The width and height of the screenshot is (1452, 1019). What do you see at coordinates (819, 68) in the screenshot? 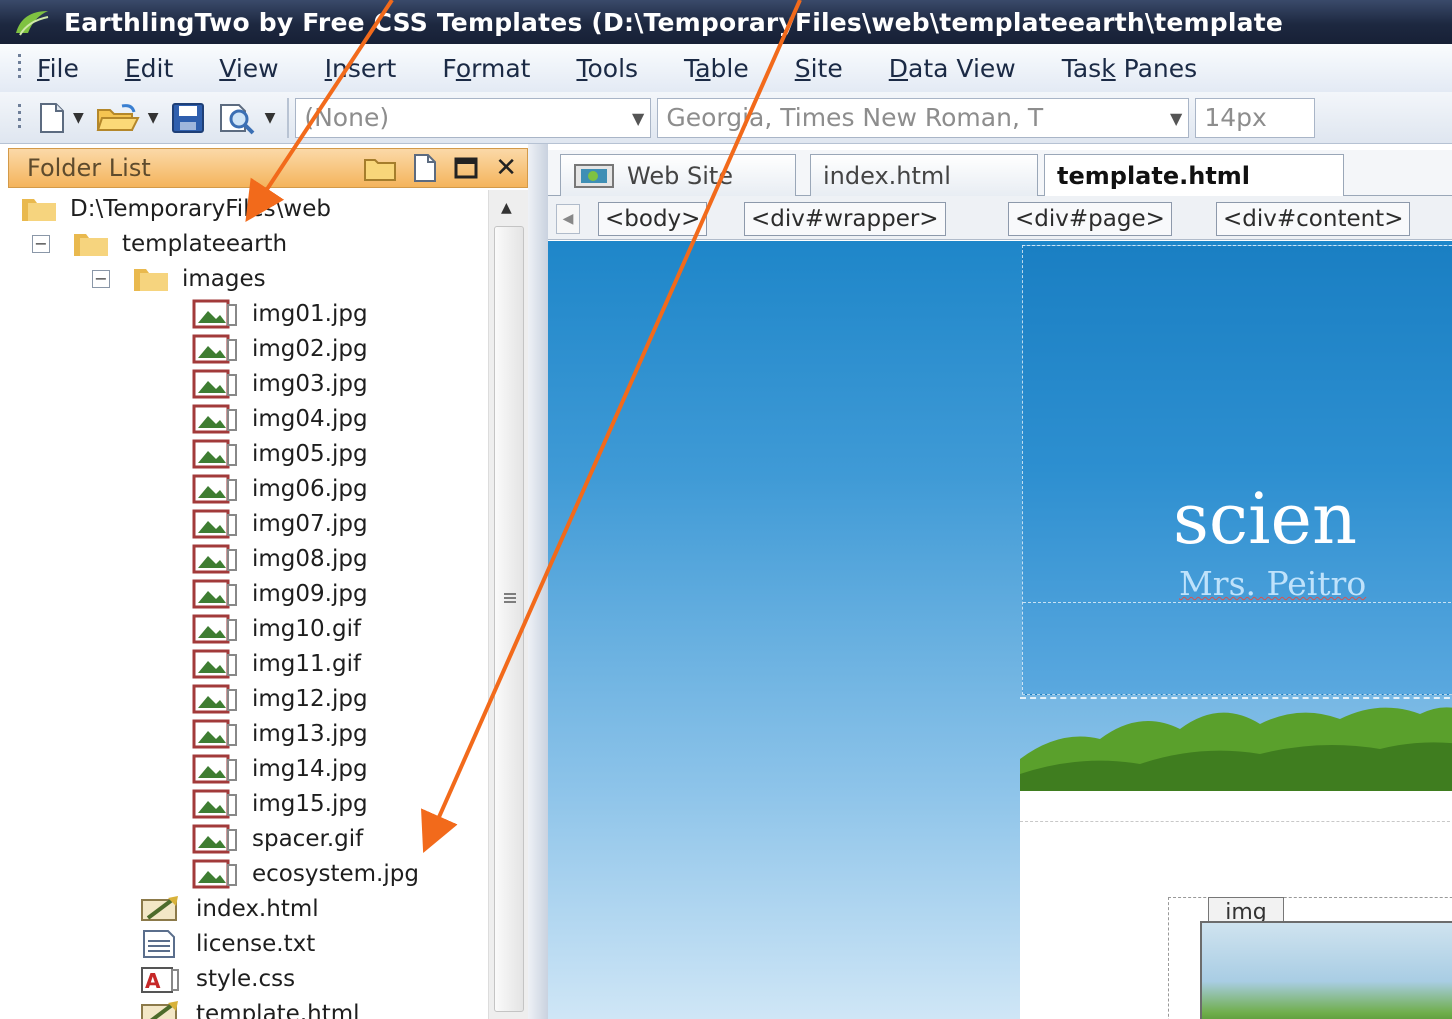
I see `menu-site: Site` at bounding box center [819, 68].